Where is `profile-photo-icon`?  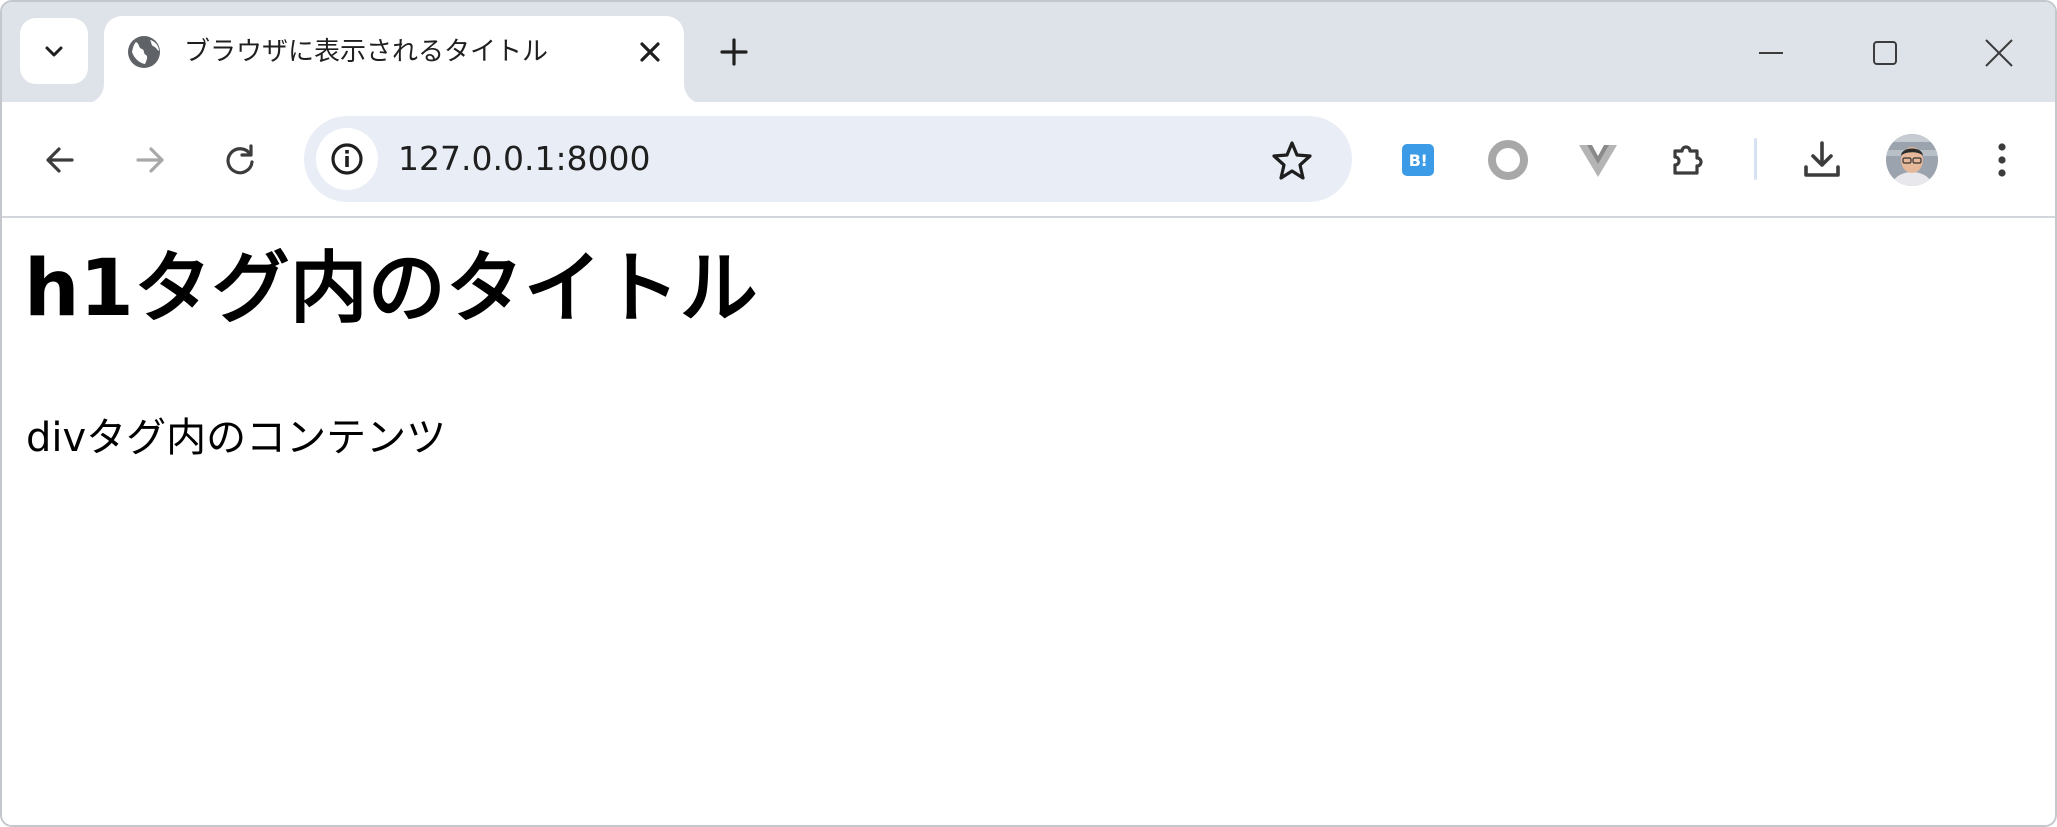
profile-photo-icon is located at coordinates (1912, 160).